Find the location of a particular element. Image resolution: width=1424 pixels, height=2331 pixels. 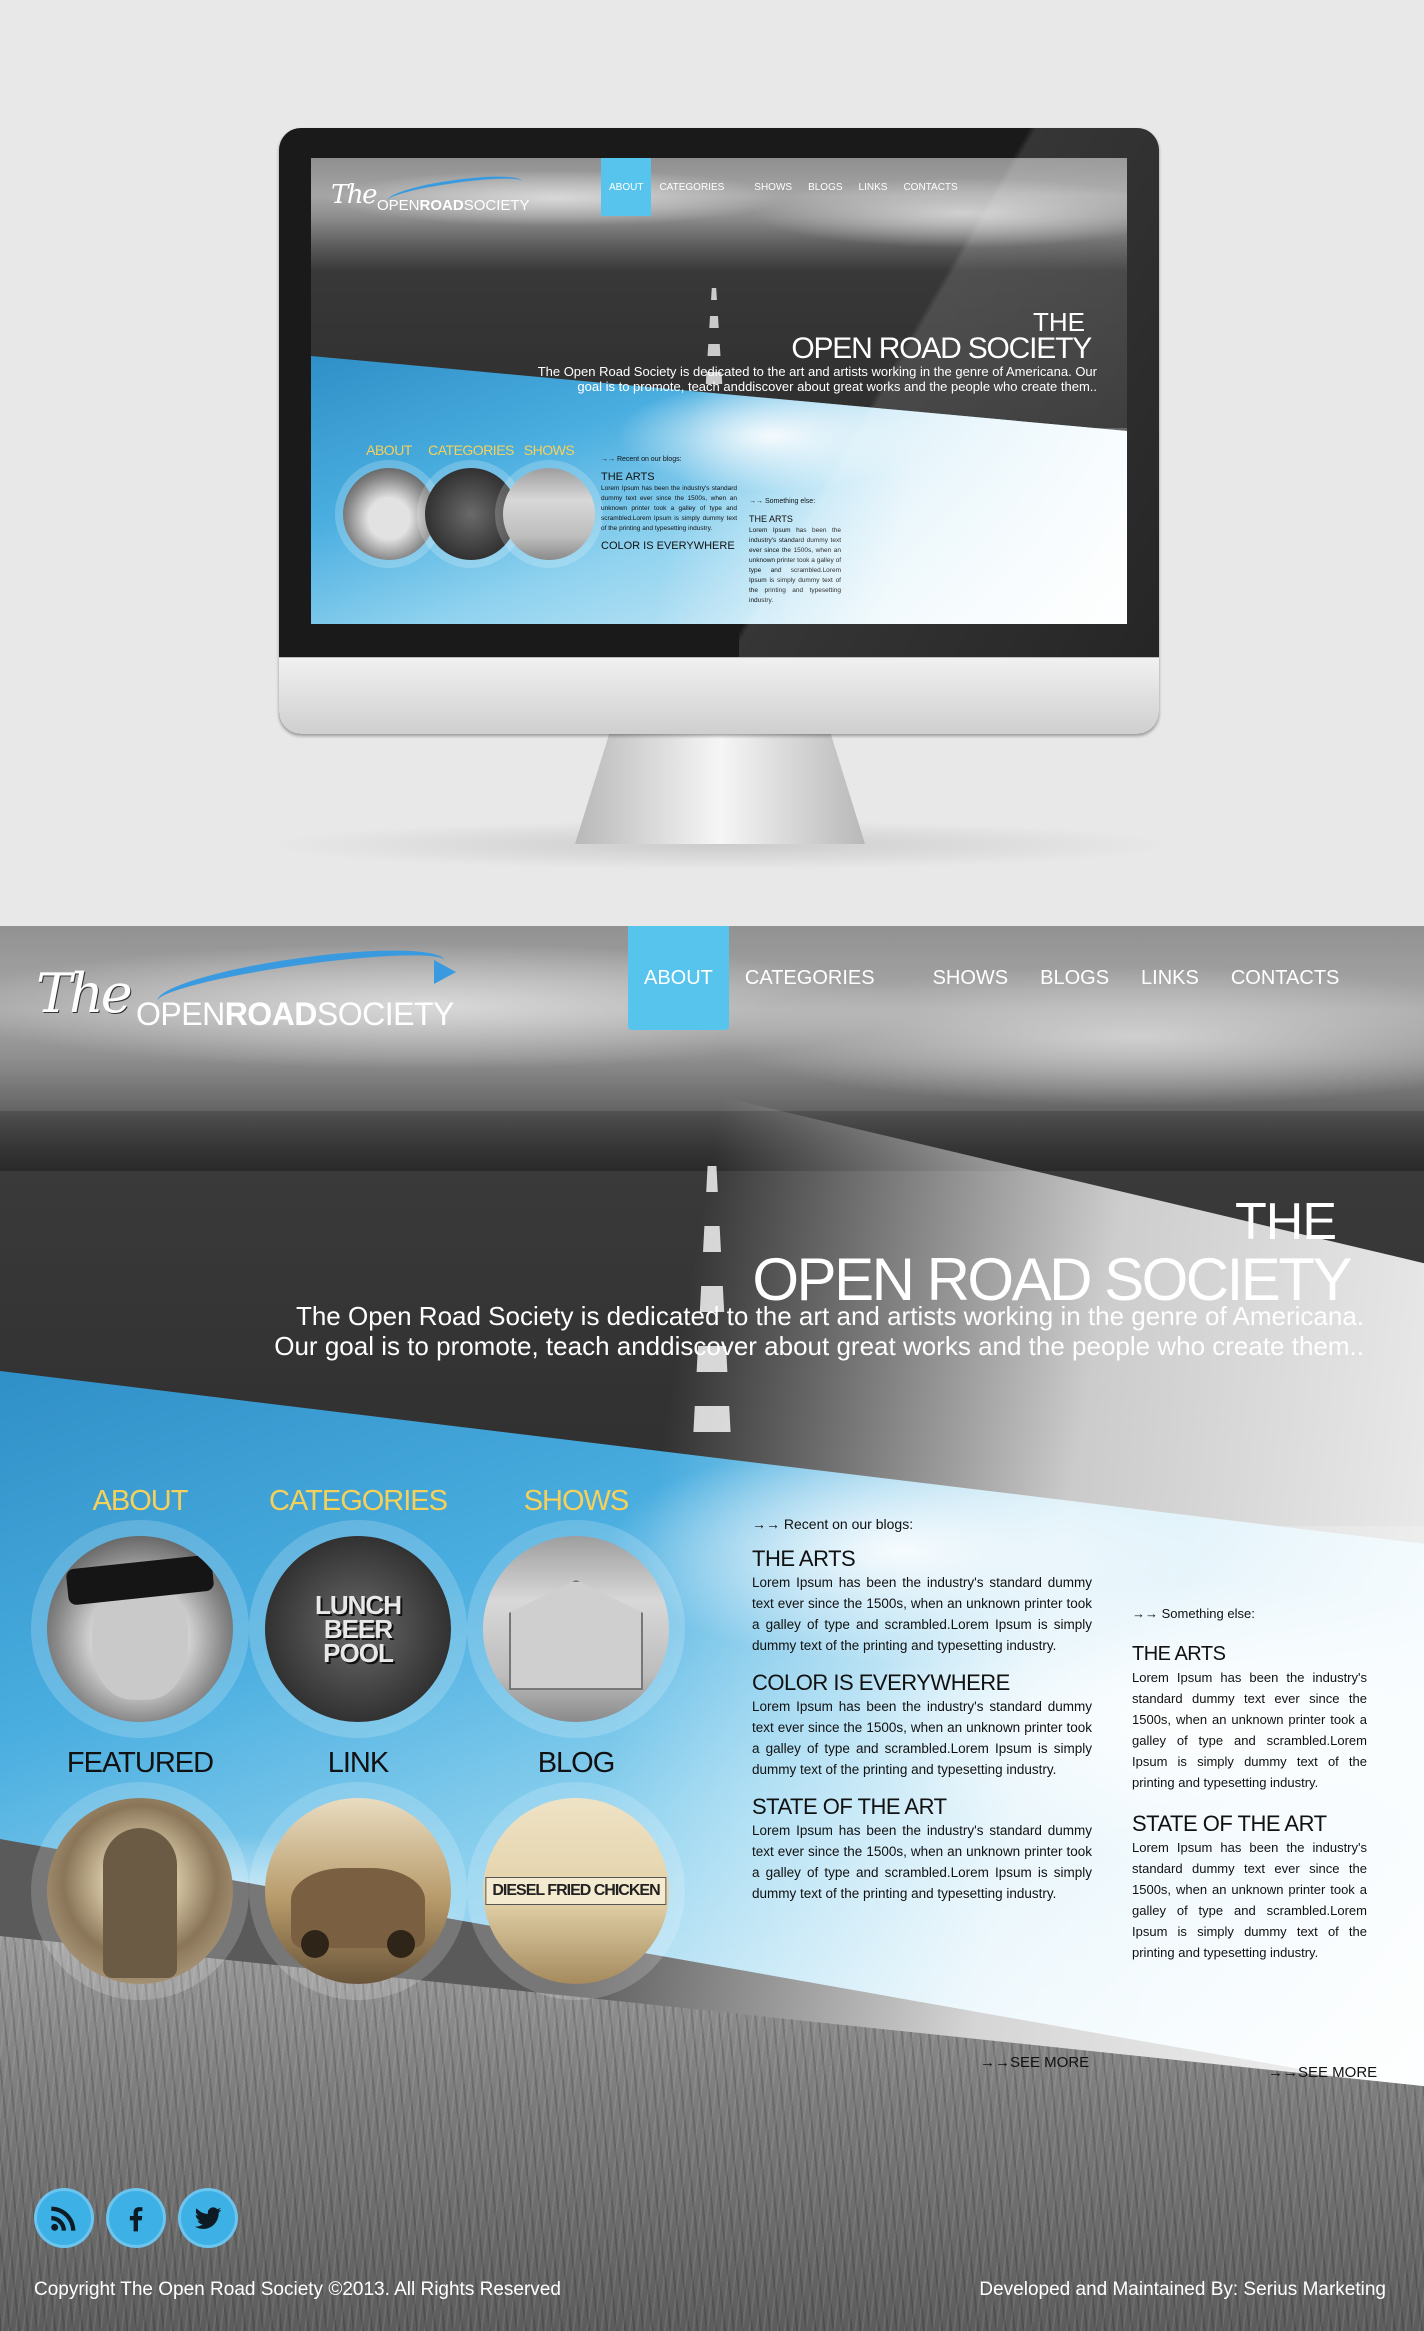

logo-text: OPENROADSOCIETY is located at coordinates (295, 1014).